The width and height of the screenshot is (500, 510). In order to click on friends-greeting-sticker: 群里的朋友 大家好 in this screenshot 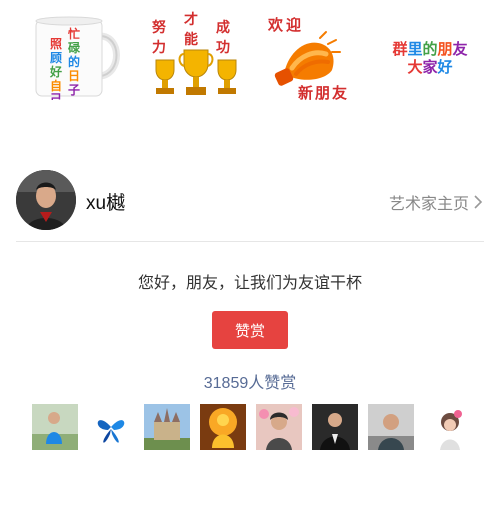, I will do `click(430, 60)`.